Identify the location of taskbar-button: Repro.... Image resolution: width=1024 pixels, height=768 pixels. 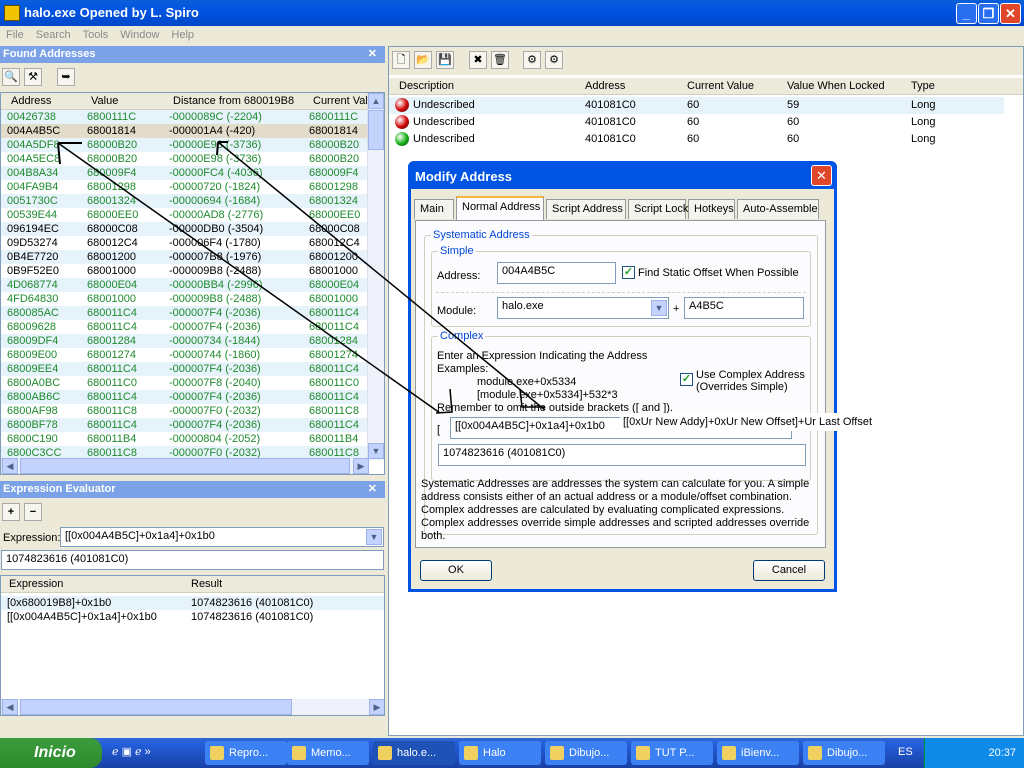
(246, 753).